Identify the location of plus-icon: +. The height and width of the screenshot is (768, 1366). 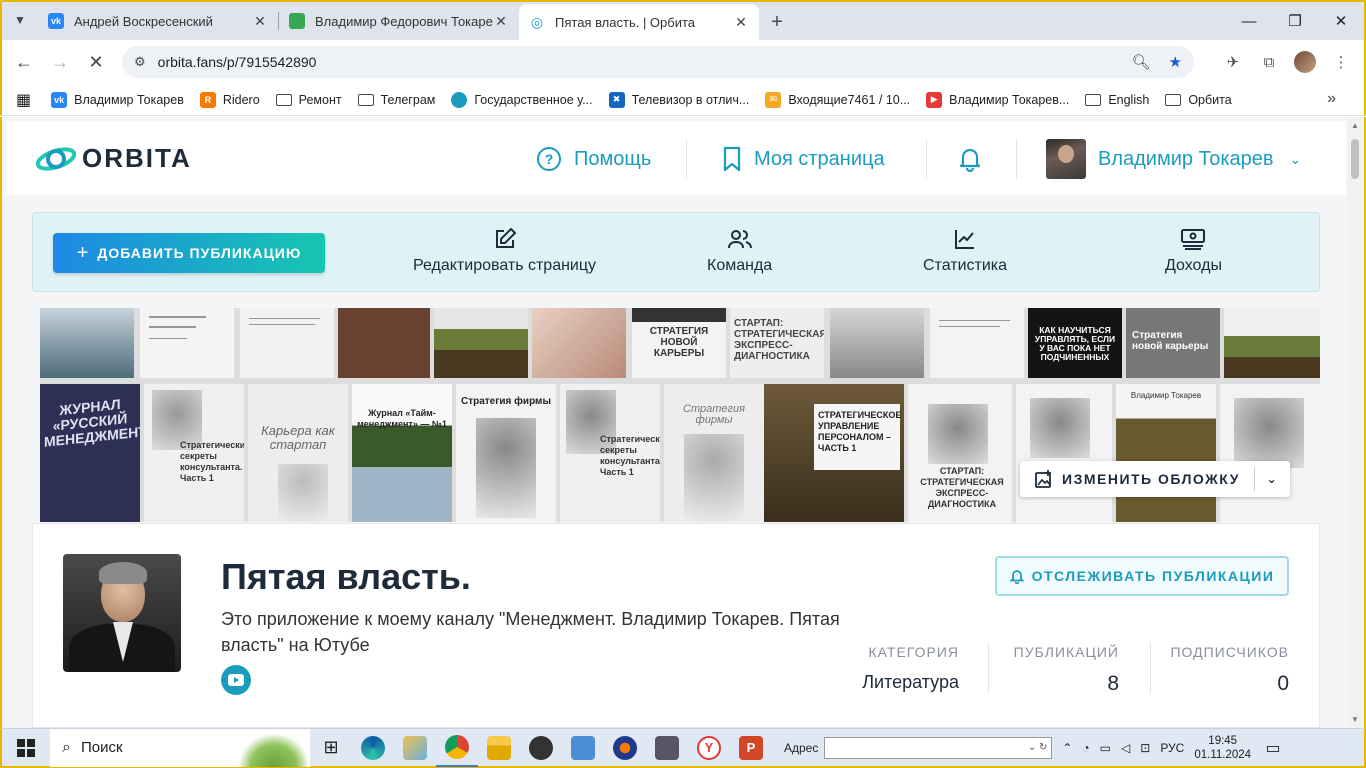
(83, 252).